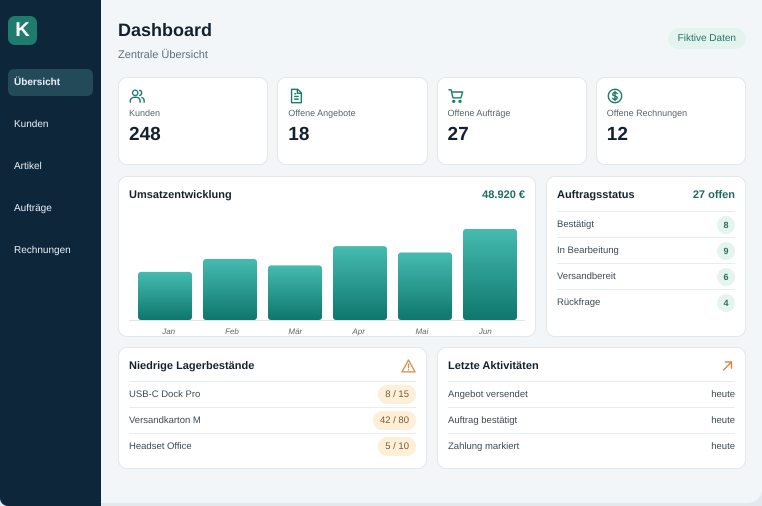  I want to click on kpi-label: Kunden, so click(145, 113).